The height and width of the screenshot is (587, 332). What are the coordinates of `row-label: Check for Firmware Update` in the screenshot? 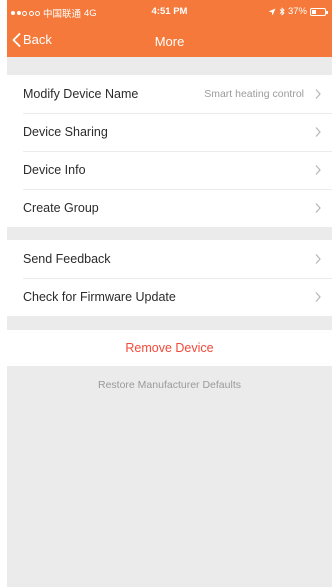 It's located at (99, 297).